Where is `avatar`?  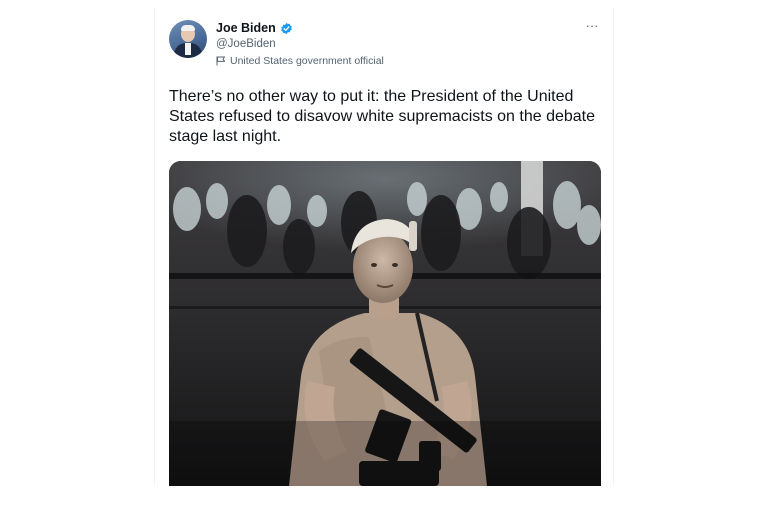
avatar is located at coordinates (188, 39).